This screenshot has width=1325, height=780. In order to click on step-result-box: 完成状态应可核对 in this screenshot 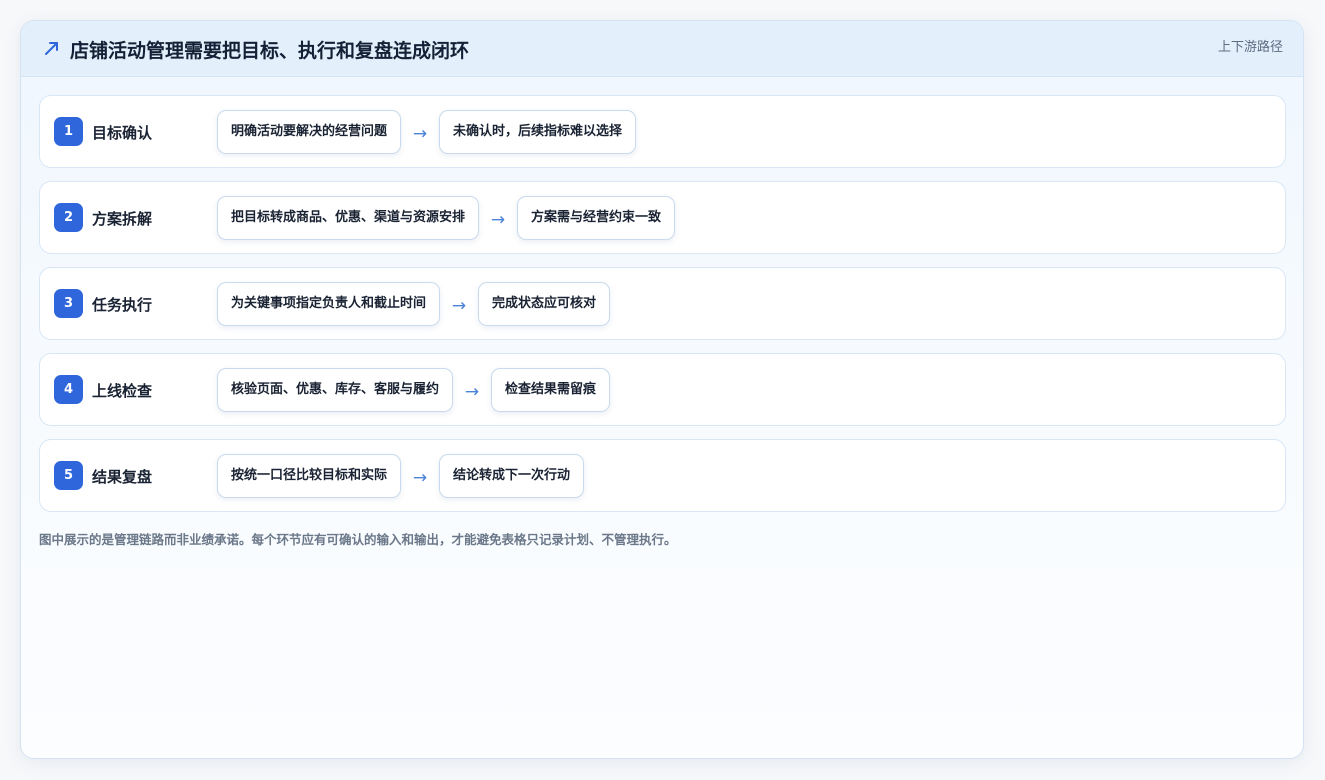, I will do `click(544, 304)`.